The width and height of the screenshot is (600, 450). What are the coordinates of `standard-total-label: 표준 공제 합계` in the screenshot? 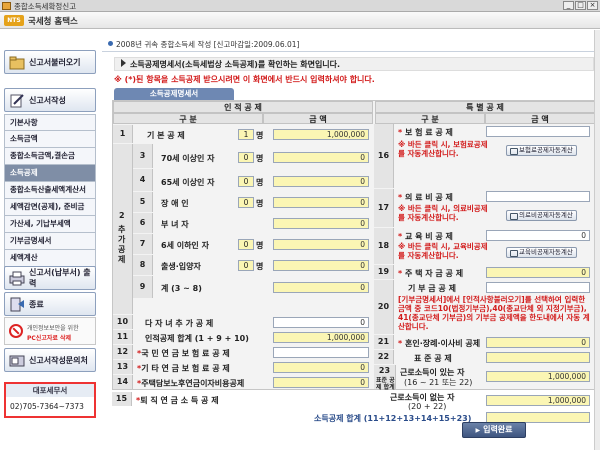 It's located at (385, 384).